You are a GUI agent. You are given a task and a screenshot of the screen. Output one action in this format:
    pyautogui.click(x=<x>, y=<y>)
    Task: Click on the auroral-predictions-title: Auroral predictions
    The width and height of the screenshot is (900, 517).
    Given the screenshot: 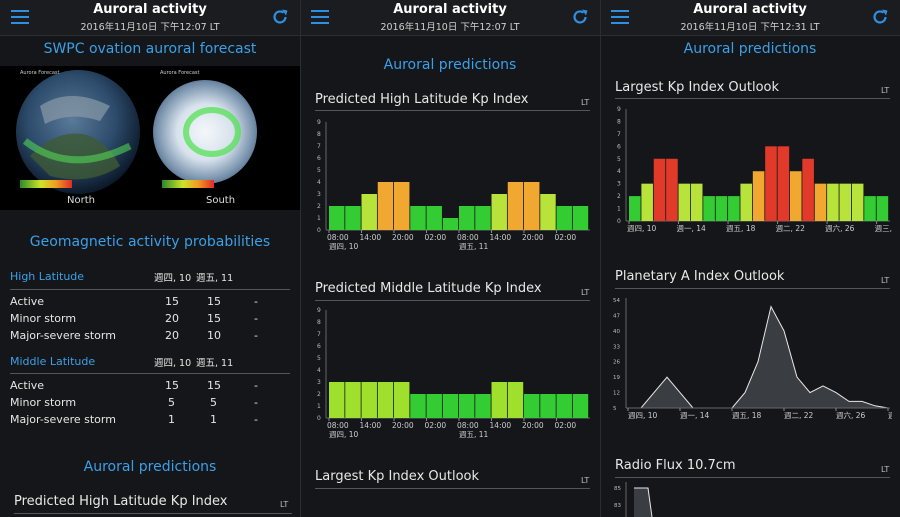 What is the action you would take?
    pyautogui.click(x=150, y=467)
    